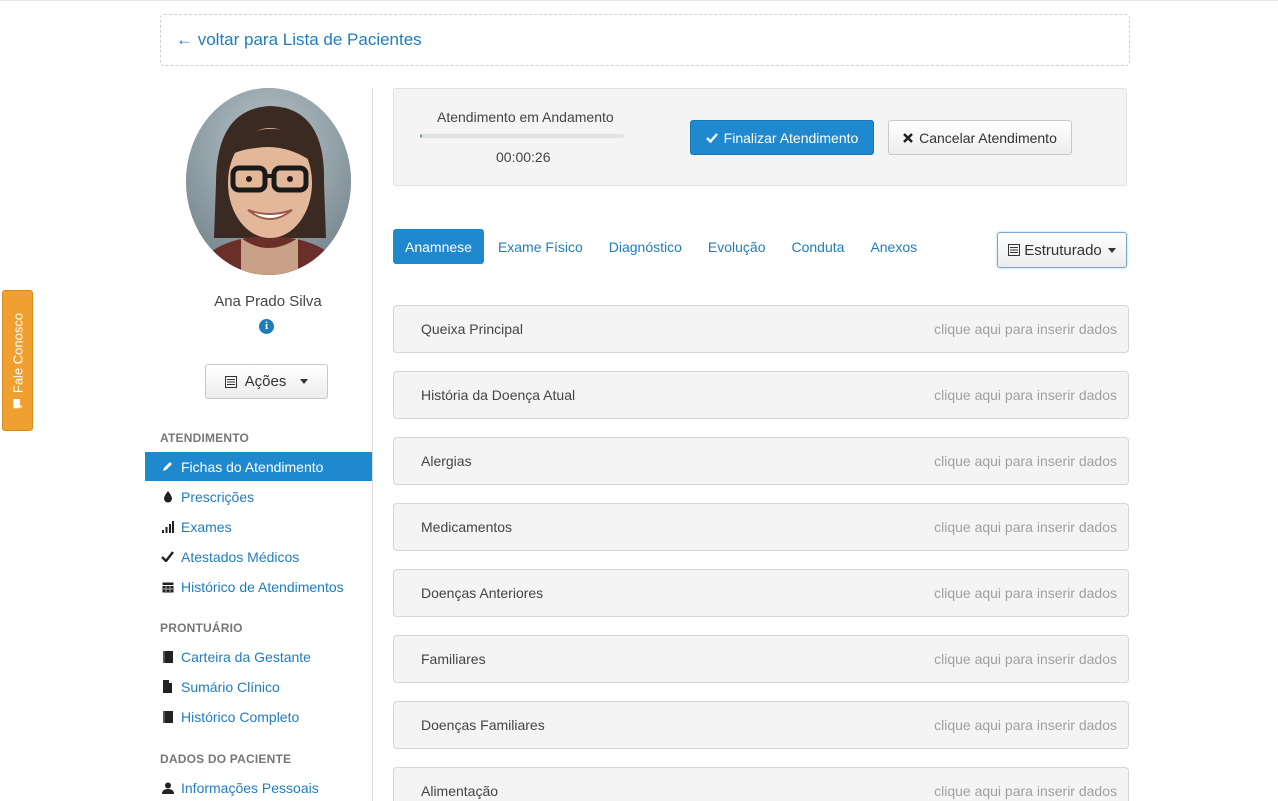 This screenshot has width=1278, height=801. Describe the element at coordinates (299, 40) in the screenshot. I see `back-to-patient-list-link: ← voltar para Lista de Pacientes` at that location.